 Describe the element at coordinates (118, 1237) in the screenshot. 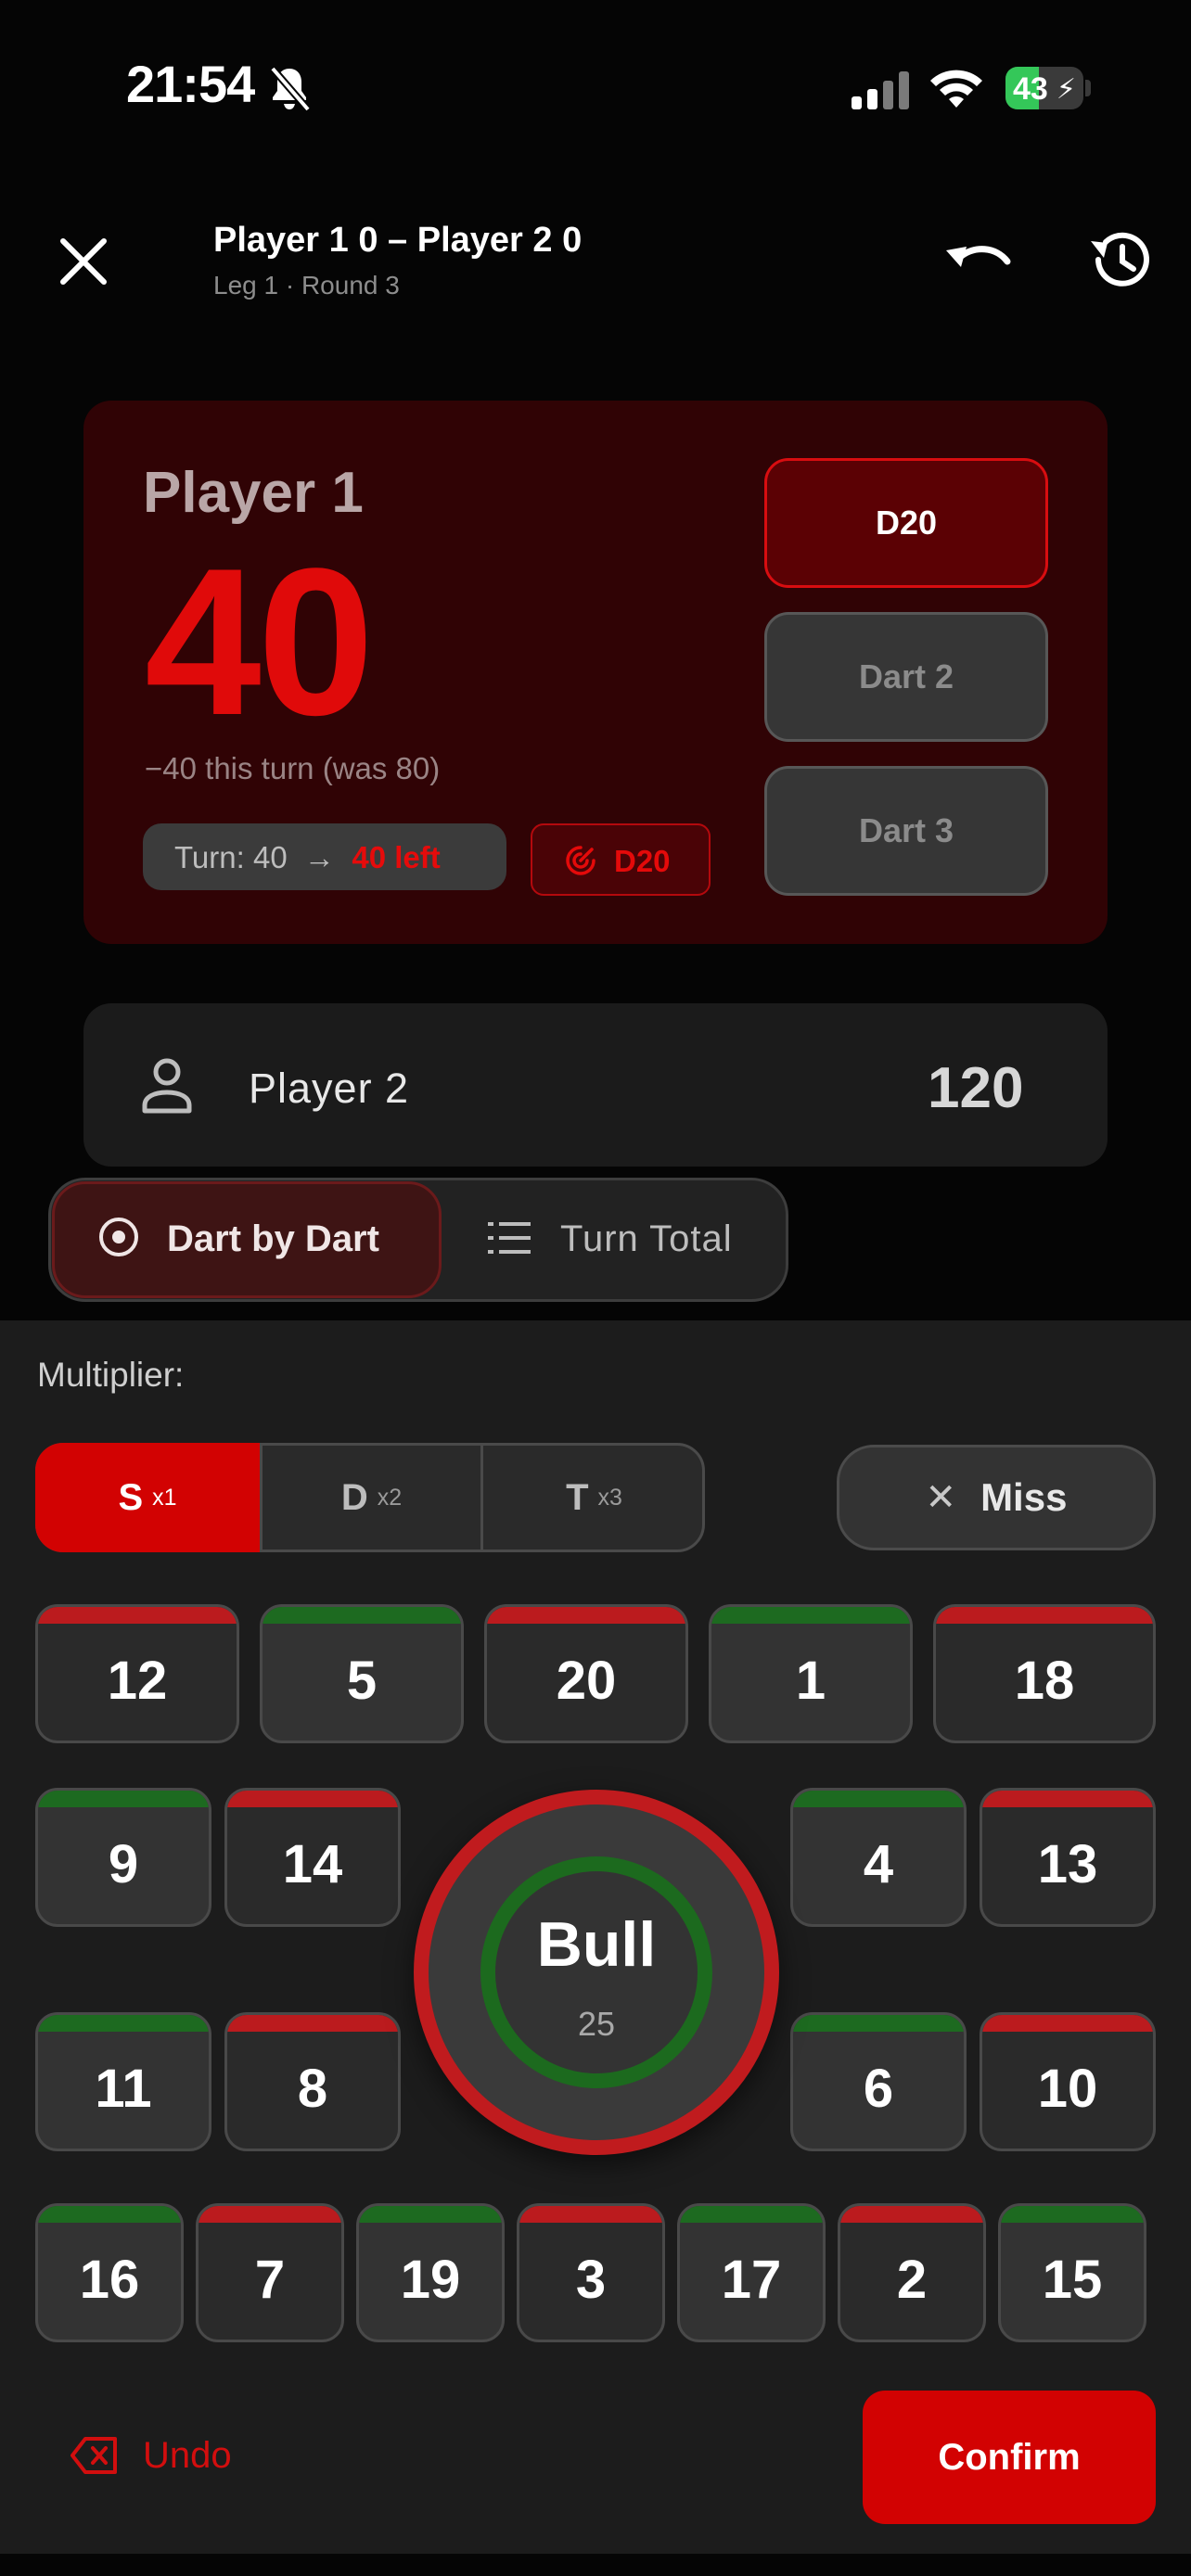

I see `radio-selected-icon` at that location.